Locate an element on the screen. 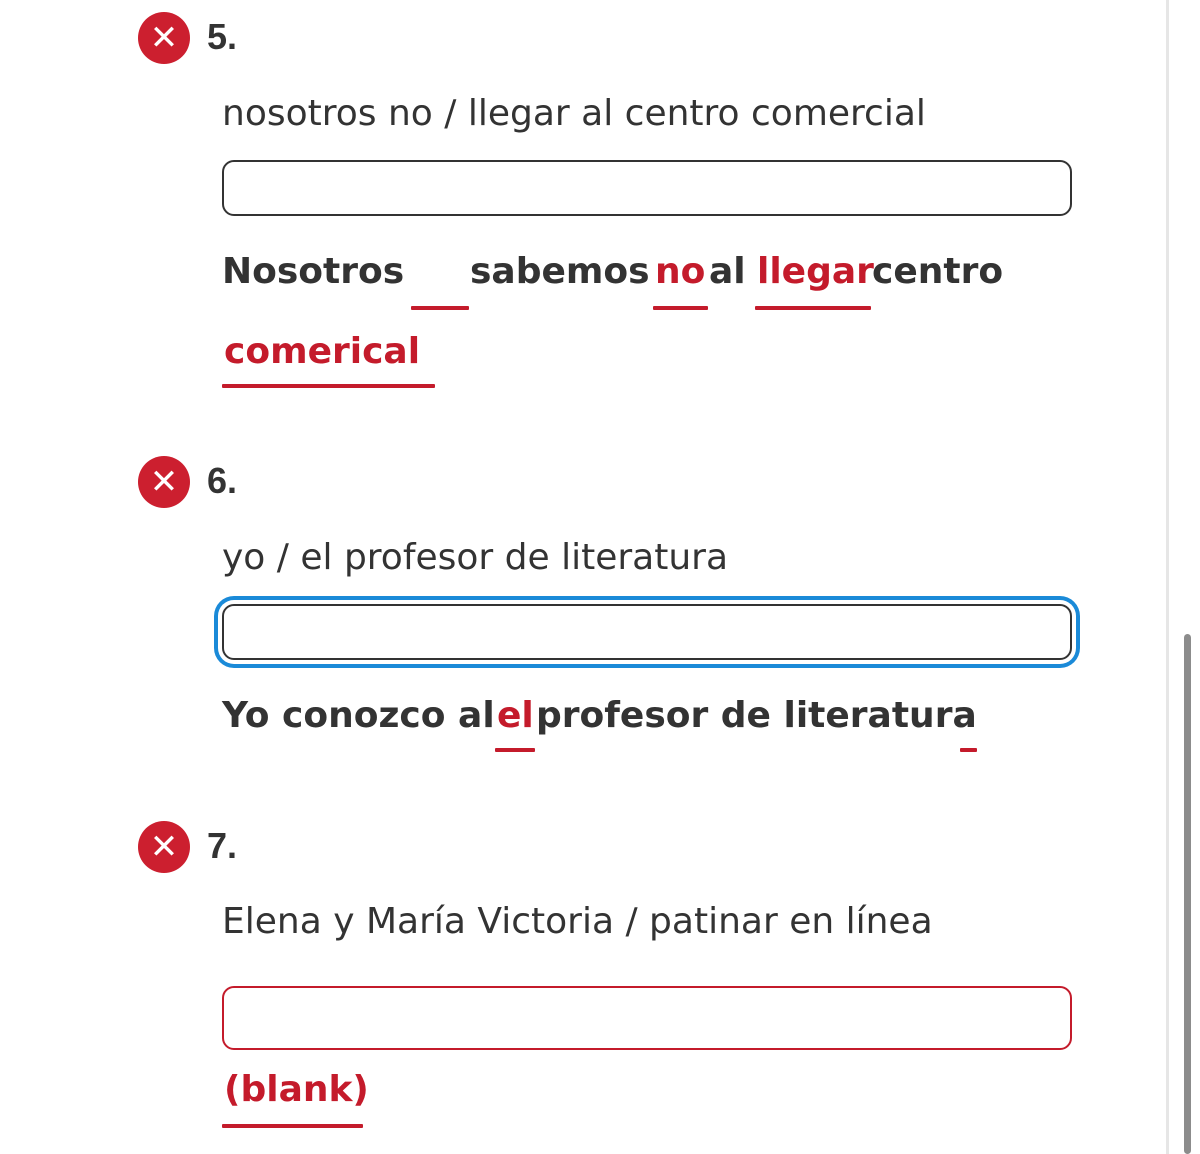  question-number: 6. is located at coordinates (222, 480).